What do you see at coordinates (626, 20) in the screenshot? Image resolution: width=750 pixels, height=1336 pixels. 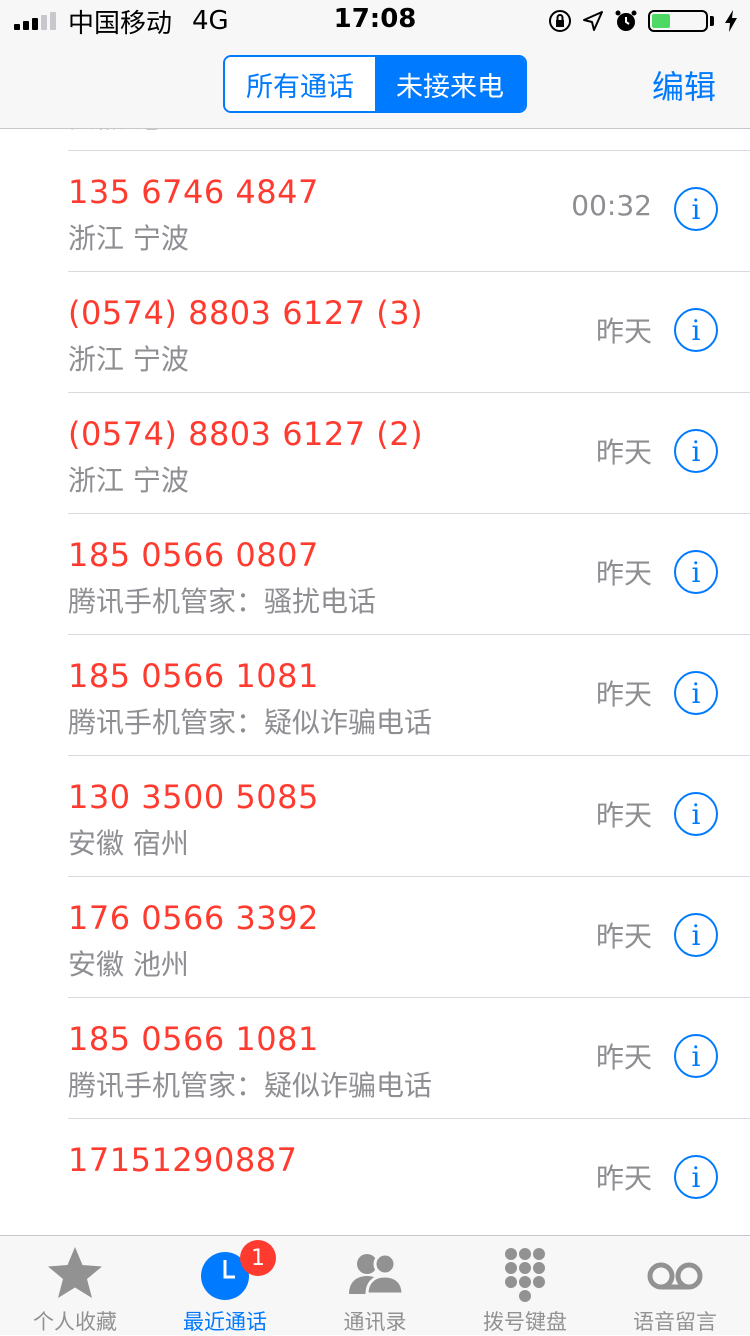 I see `alarm-icon` at bounding box center [626, 20].